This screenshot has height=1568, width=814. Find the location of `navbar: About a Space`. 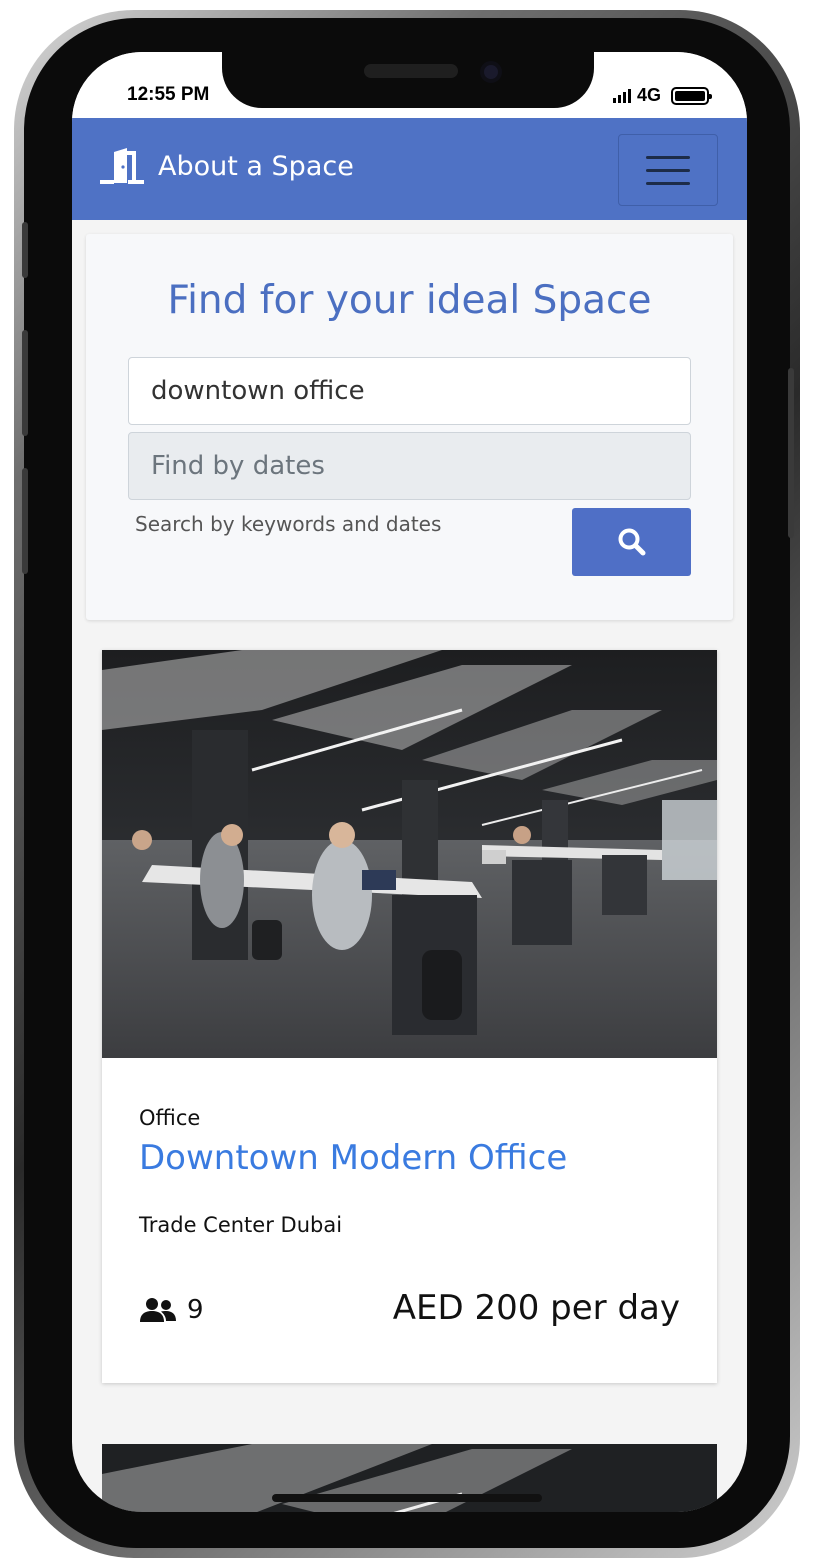

navbar: About a Space is located at coordinates (409, 169).